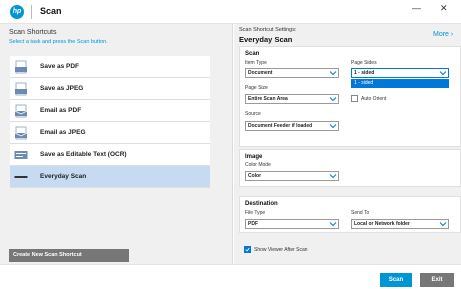 The width and height of the screenshot is (461, 289). Describe the element at coordinates (110, 111) in the screenshot. I see `shortcut-email-as-pdf: Email as PDF` at that location.